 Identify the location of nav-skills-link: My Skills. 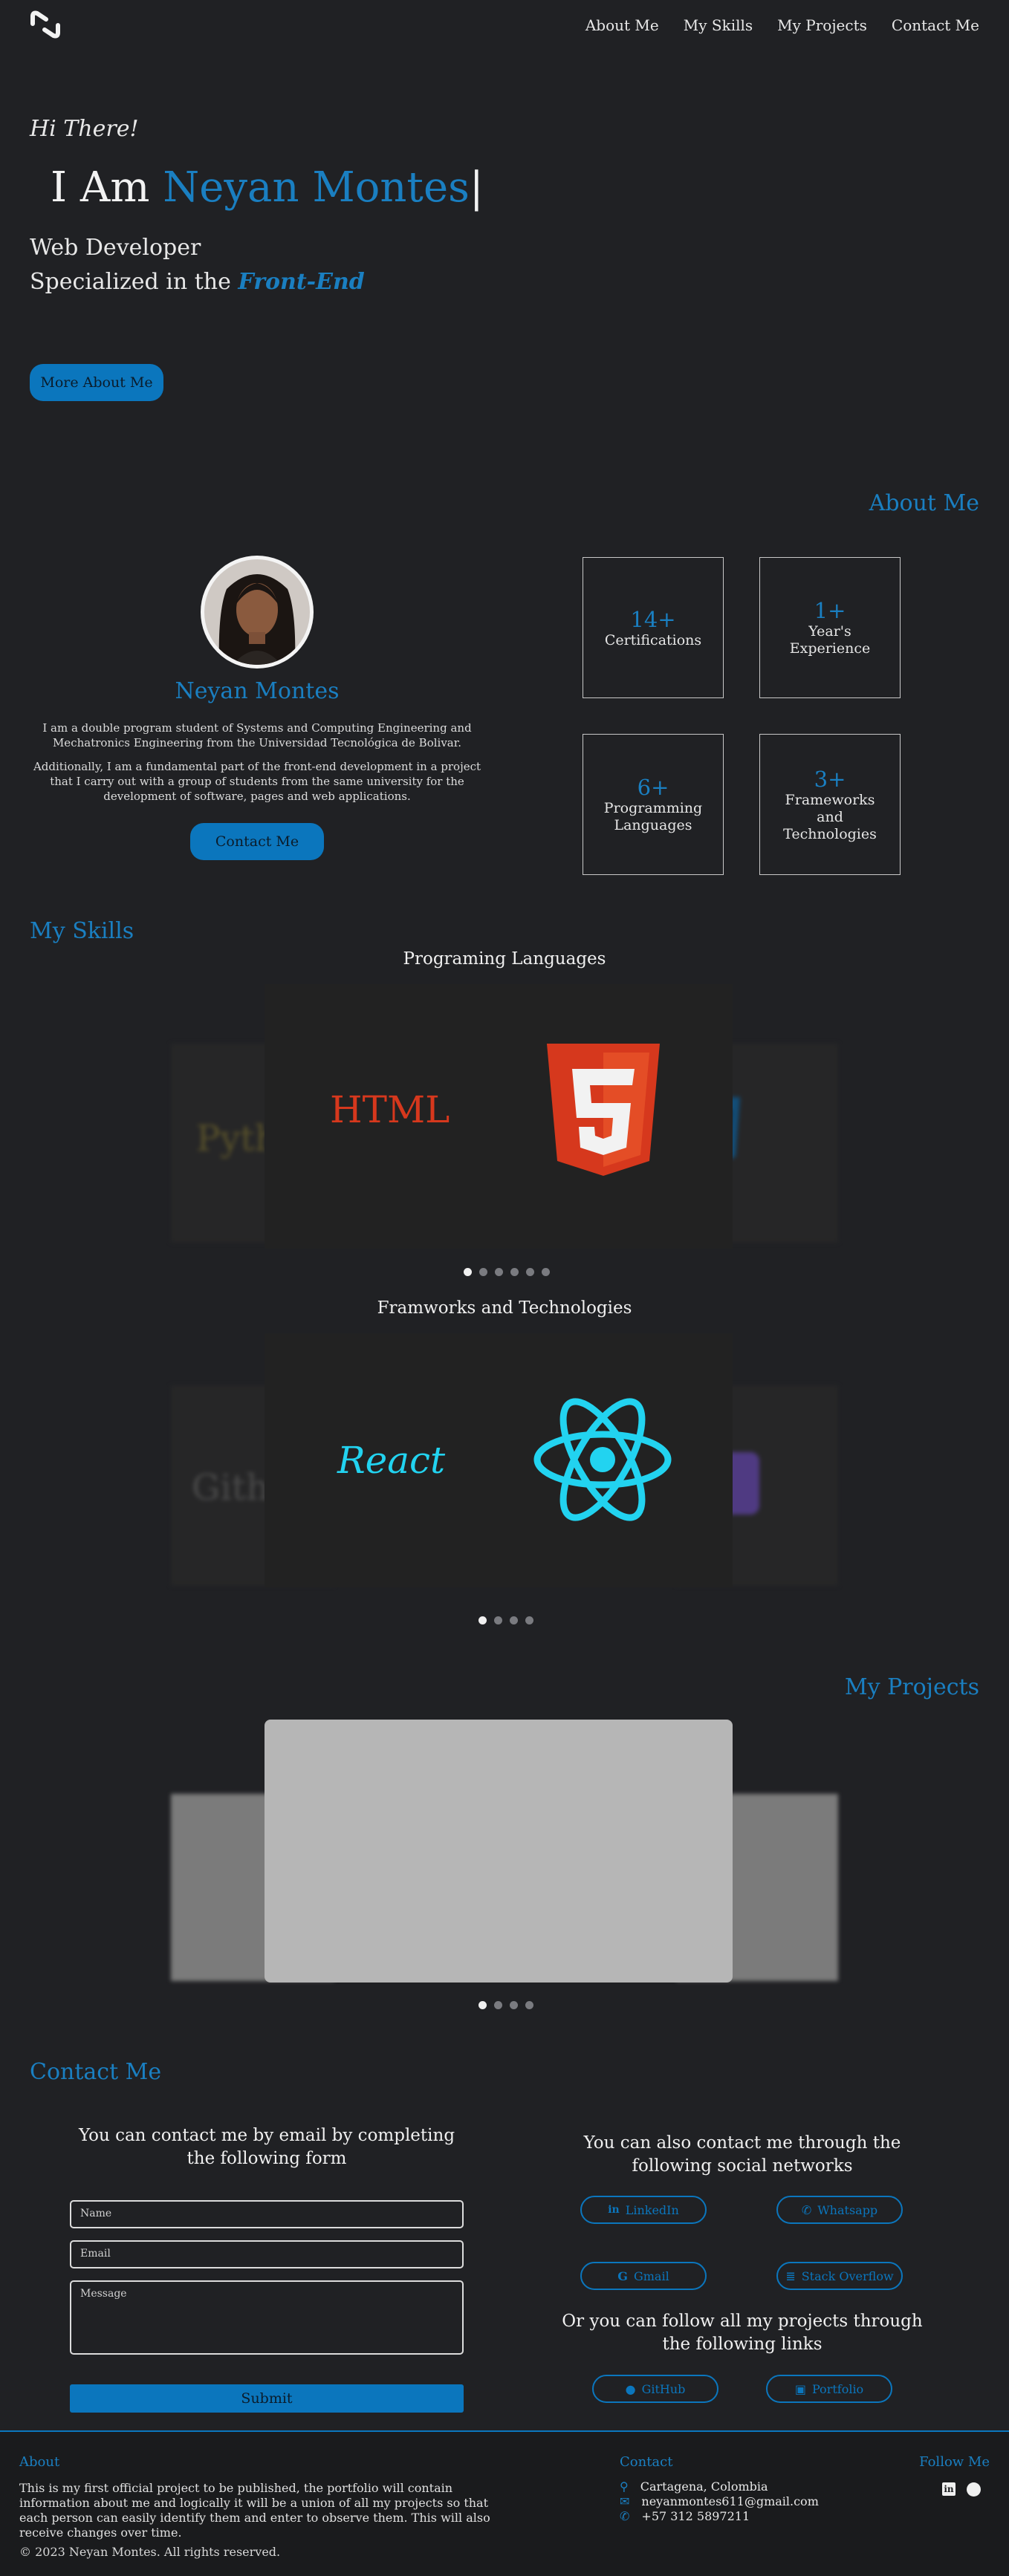
(718, 25).